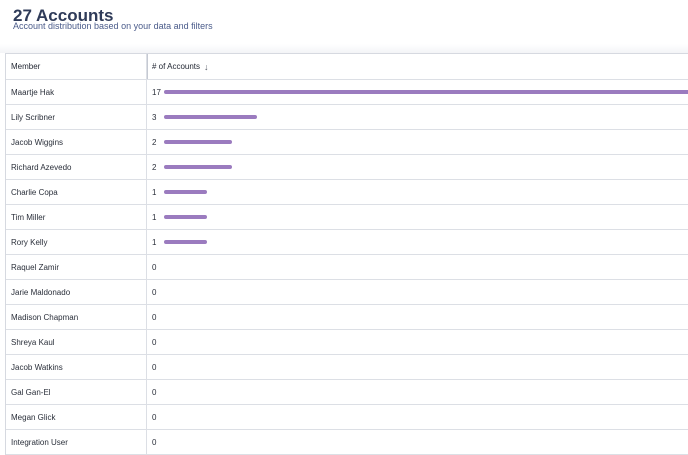 This screenshot has width=688, height=455. I want to click on table-row: Lily Scribner 3, so click(347, 117).